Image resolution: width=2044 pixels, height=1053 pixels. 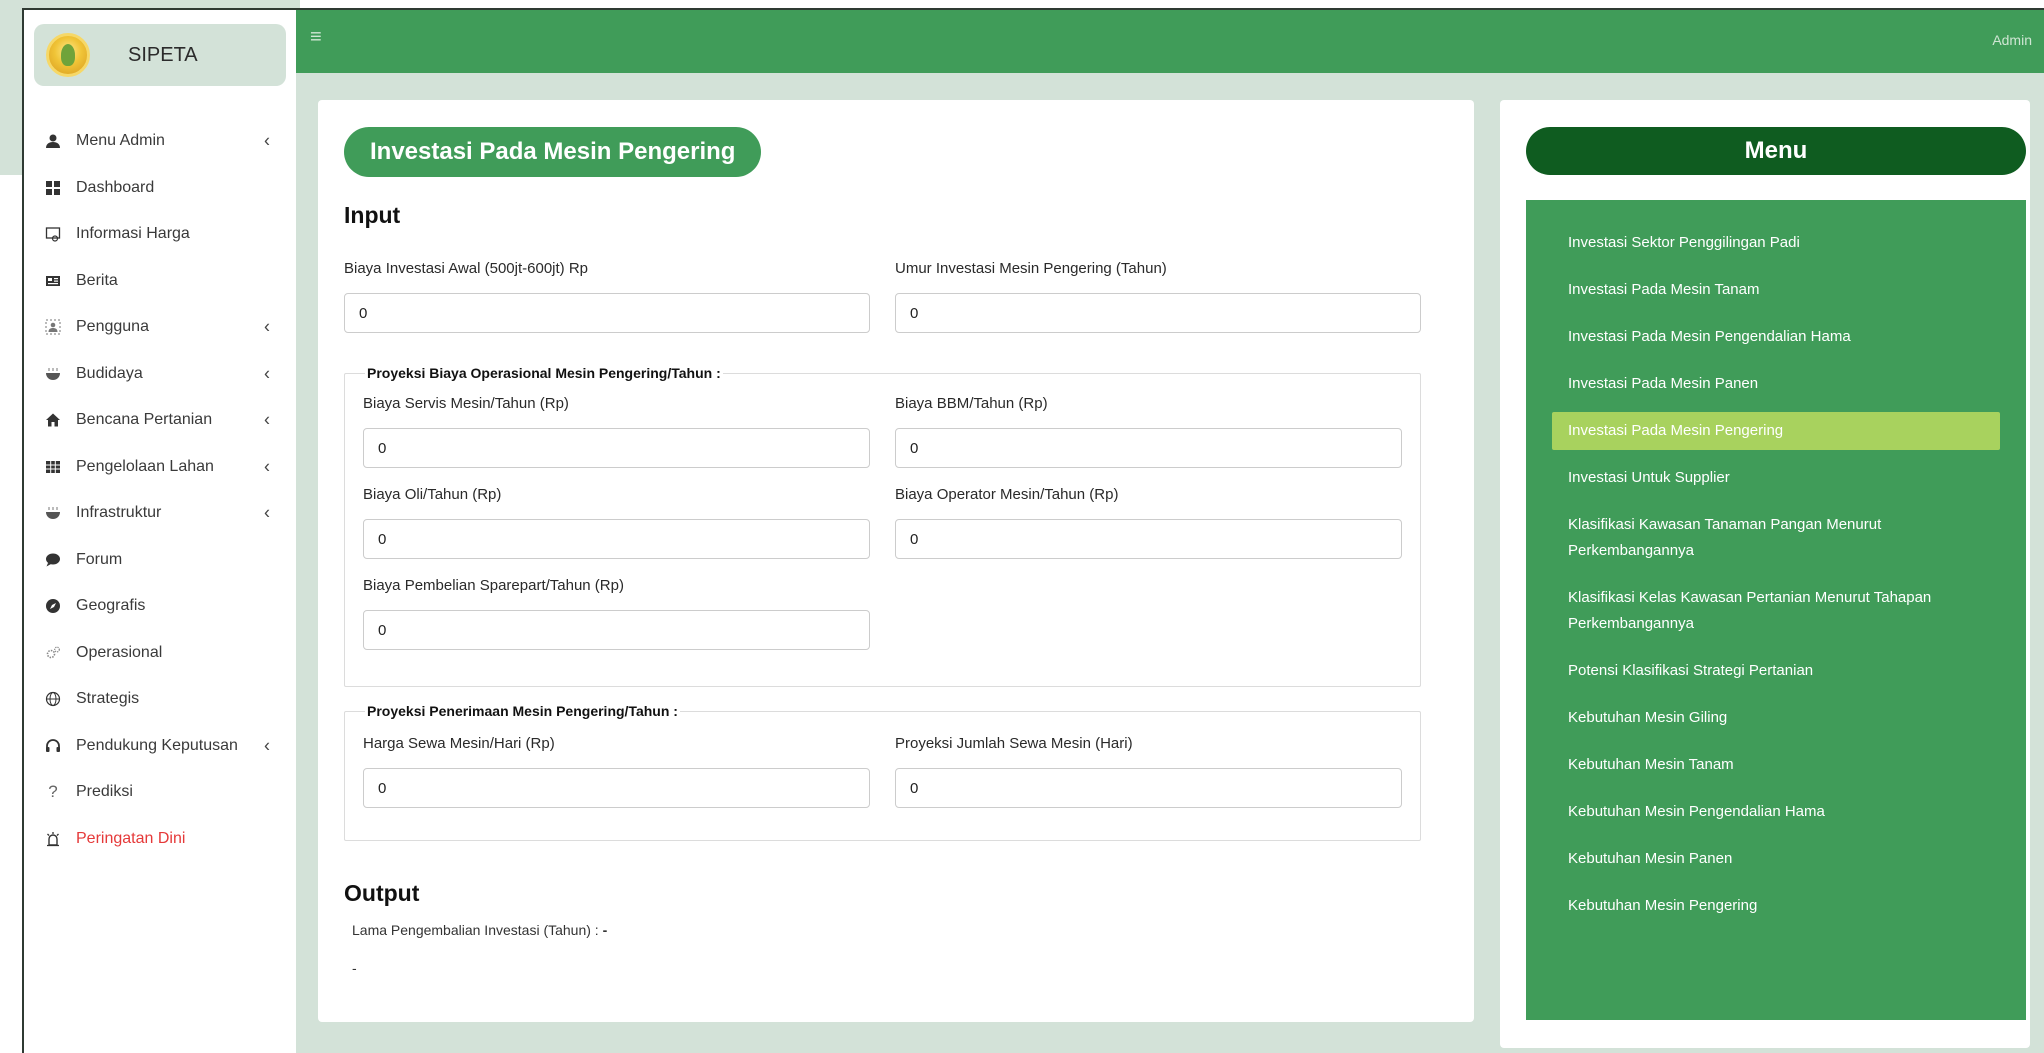 I want to click on output-label: Lama Pengembalian Investasi (Tahun) :, so click(x=475, y=930).